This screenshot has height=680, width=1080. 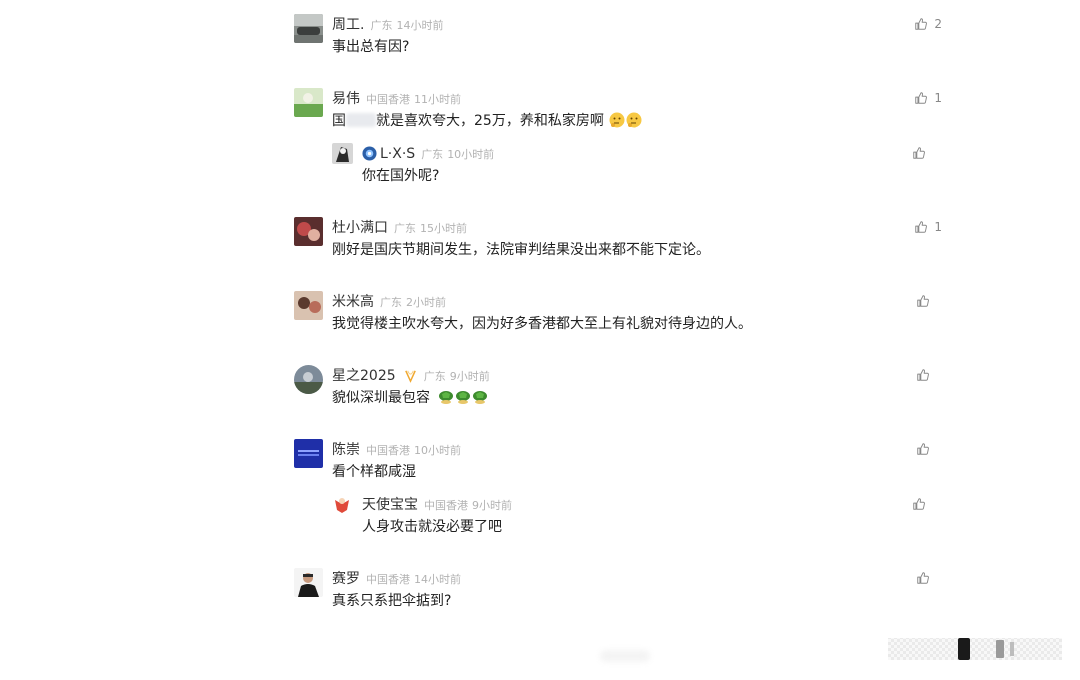 I want to click on ribbon-badge-icon, so click(x=410, y=376).